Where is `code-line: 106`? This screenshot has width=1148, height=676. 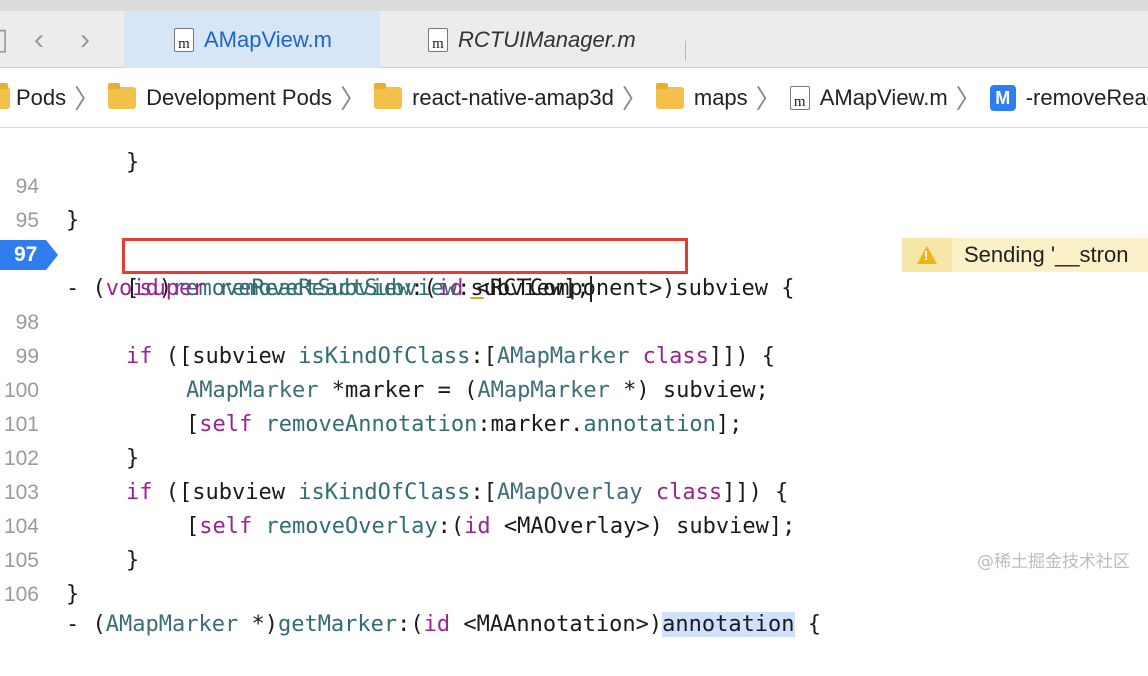
code-line: 106 is located at coordinates (21, 594).